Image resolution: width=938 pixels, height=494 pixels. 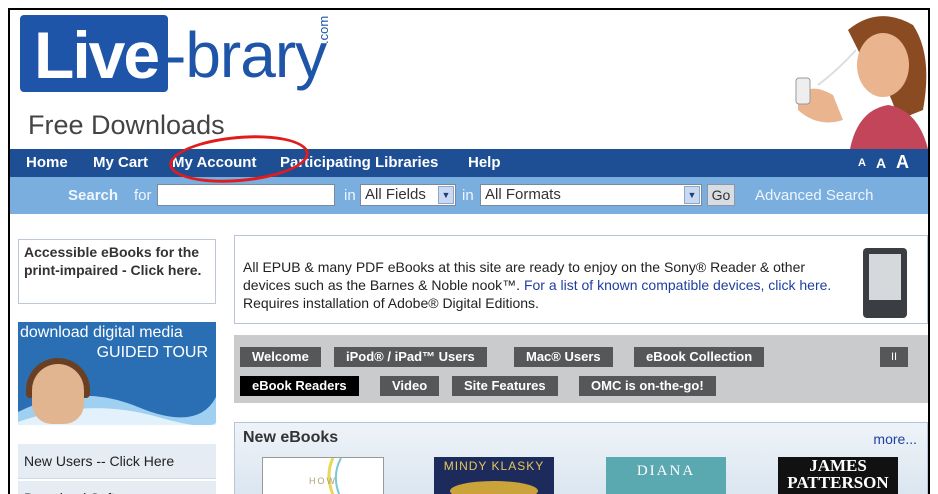 I want to click on book-cover: JAMES PATTERSON, so click(x=838, y=475).